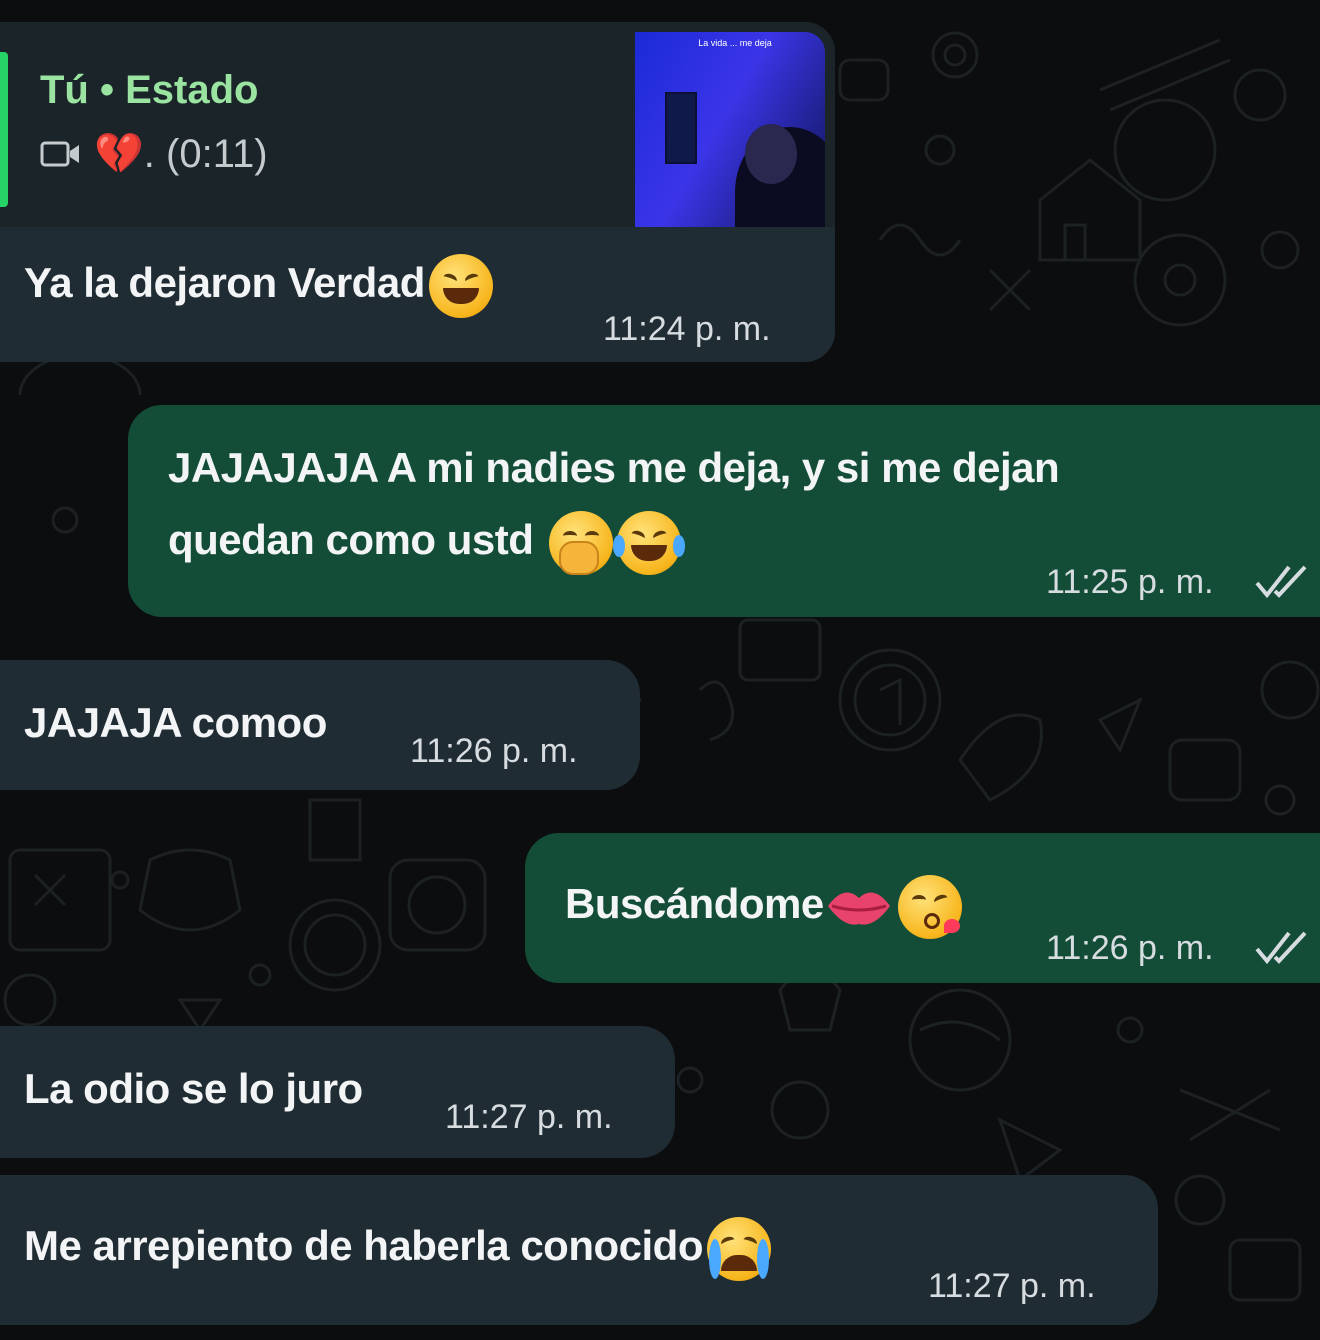  I want to click on face-blowing-kiss-emoji, so click(929, 907).